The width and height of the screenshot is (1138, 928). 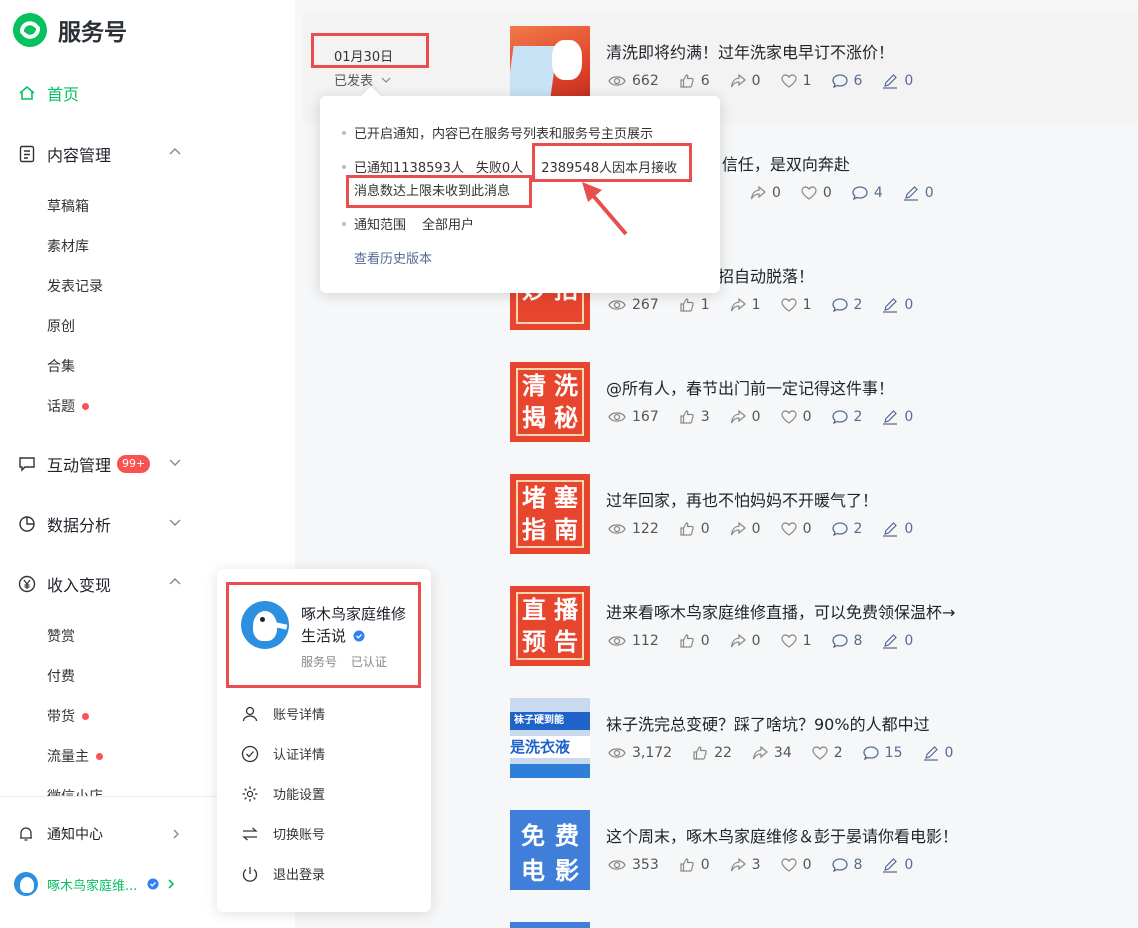 I want to click on sidebar-item-materials: 素材库, so click(x=68, y=246).